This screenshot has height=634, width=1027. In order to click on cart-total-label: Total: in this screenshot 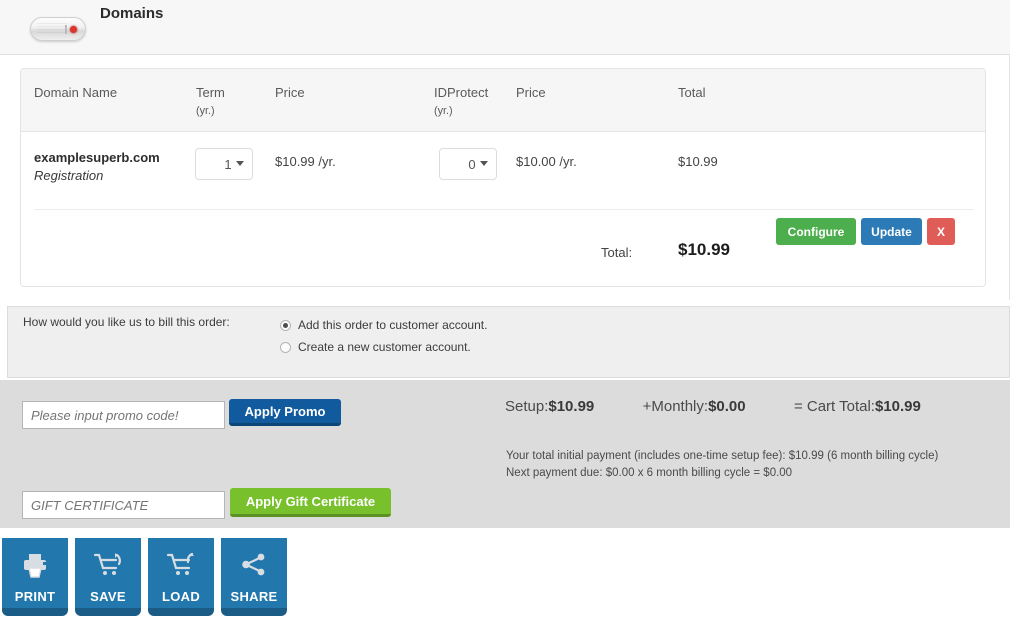, I will do `click(617, 252)`.